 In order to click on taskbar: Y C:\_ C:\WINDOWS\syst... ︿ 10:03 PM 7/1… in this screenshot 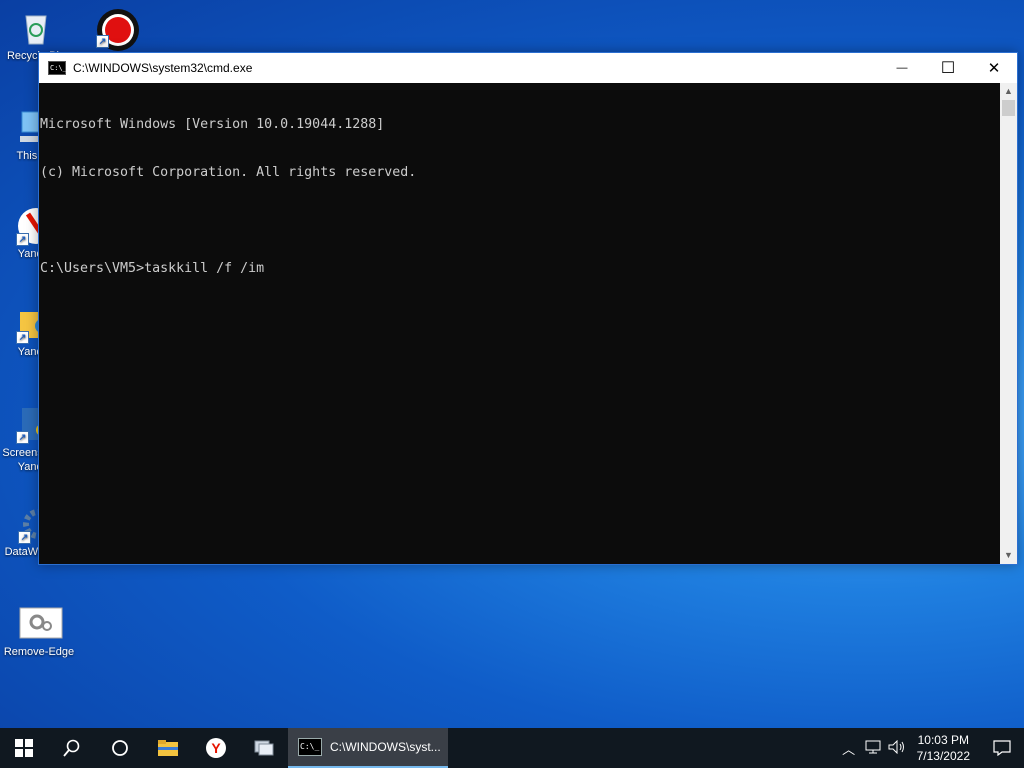, I will do `click(512, 748)`.